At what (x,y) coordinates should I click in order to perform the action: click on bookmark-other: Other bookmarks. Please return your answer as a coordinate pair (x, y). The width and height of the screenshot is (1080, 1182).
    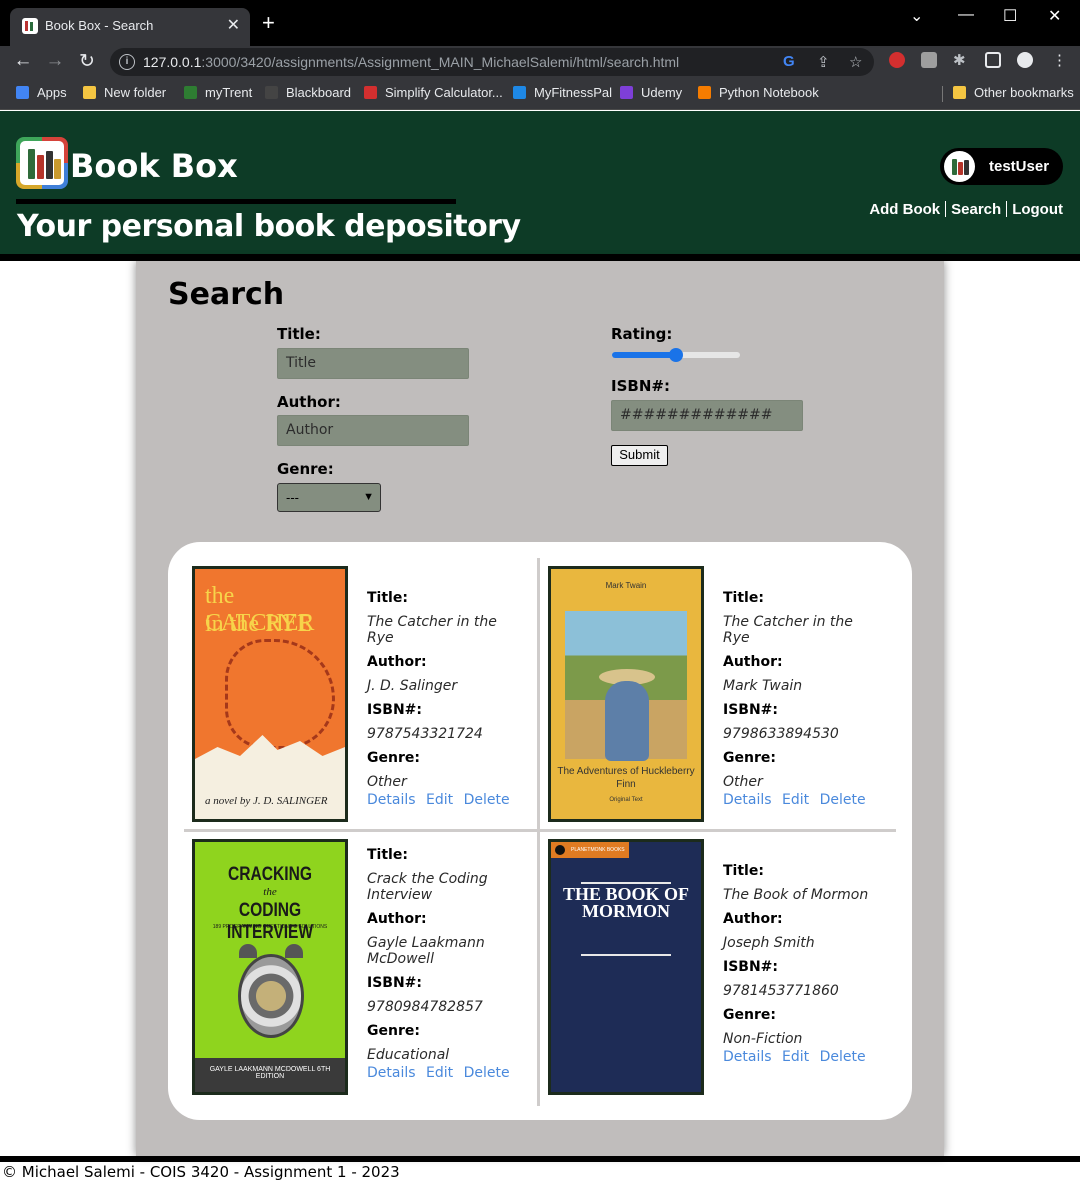
    Looking at the image, I should click on (1013, 92).